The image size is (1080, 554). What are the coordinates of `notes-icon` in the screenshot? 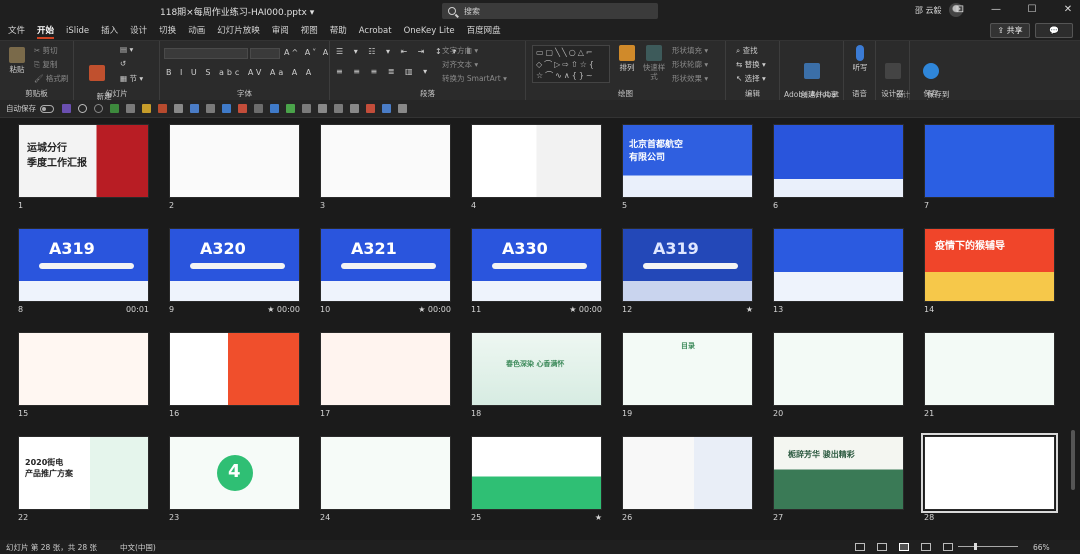 It's located at (860, 547).